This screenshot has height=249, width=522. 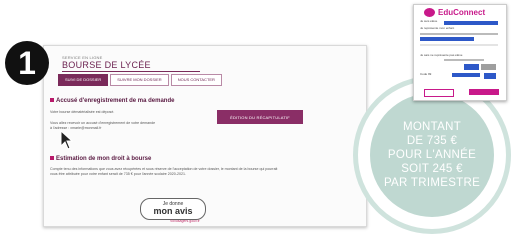 I want to click on tab-nous-contacter: NOUS CONTACTER, so click(x=196, y=80).